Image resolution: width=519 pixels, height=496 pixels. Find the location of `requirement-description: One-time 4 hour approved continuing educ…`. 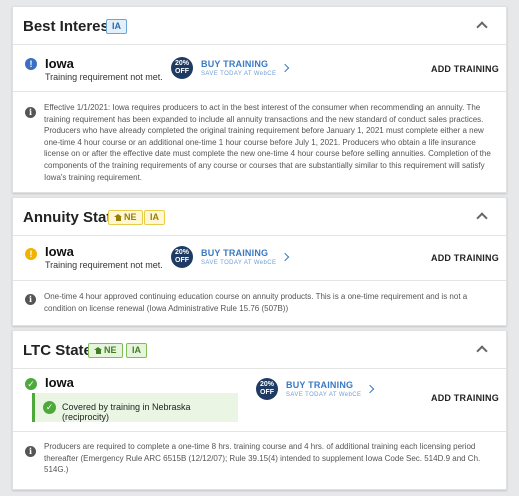

requirement-description: One-time 4 hour approved continuing educ… is located at coordinates (256, 302).